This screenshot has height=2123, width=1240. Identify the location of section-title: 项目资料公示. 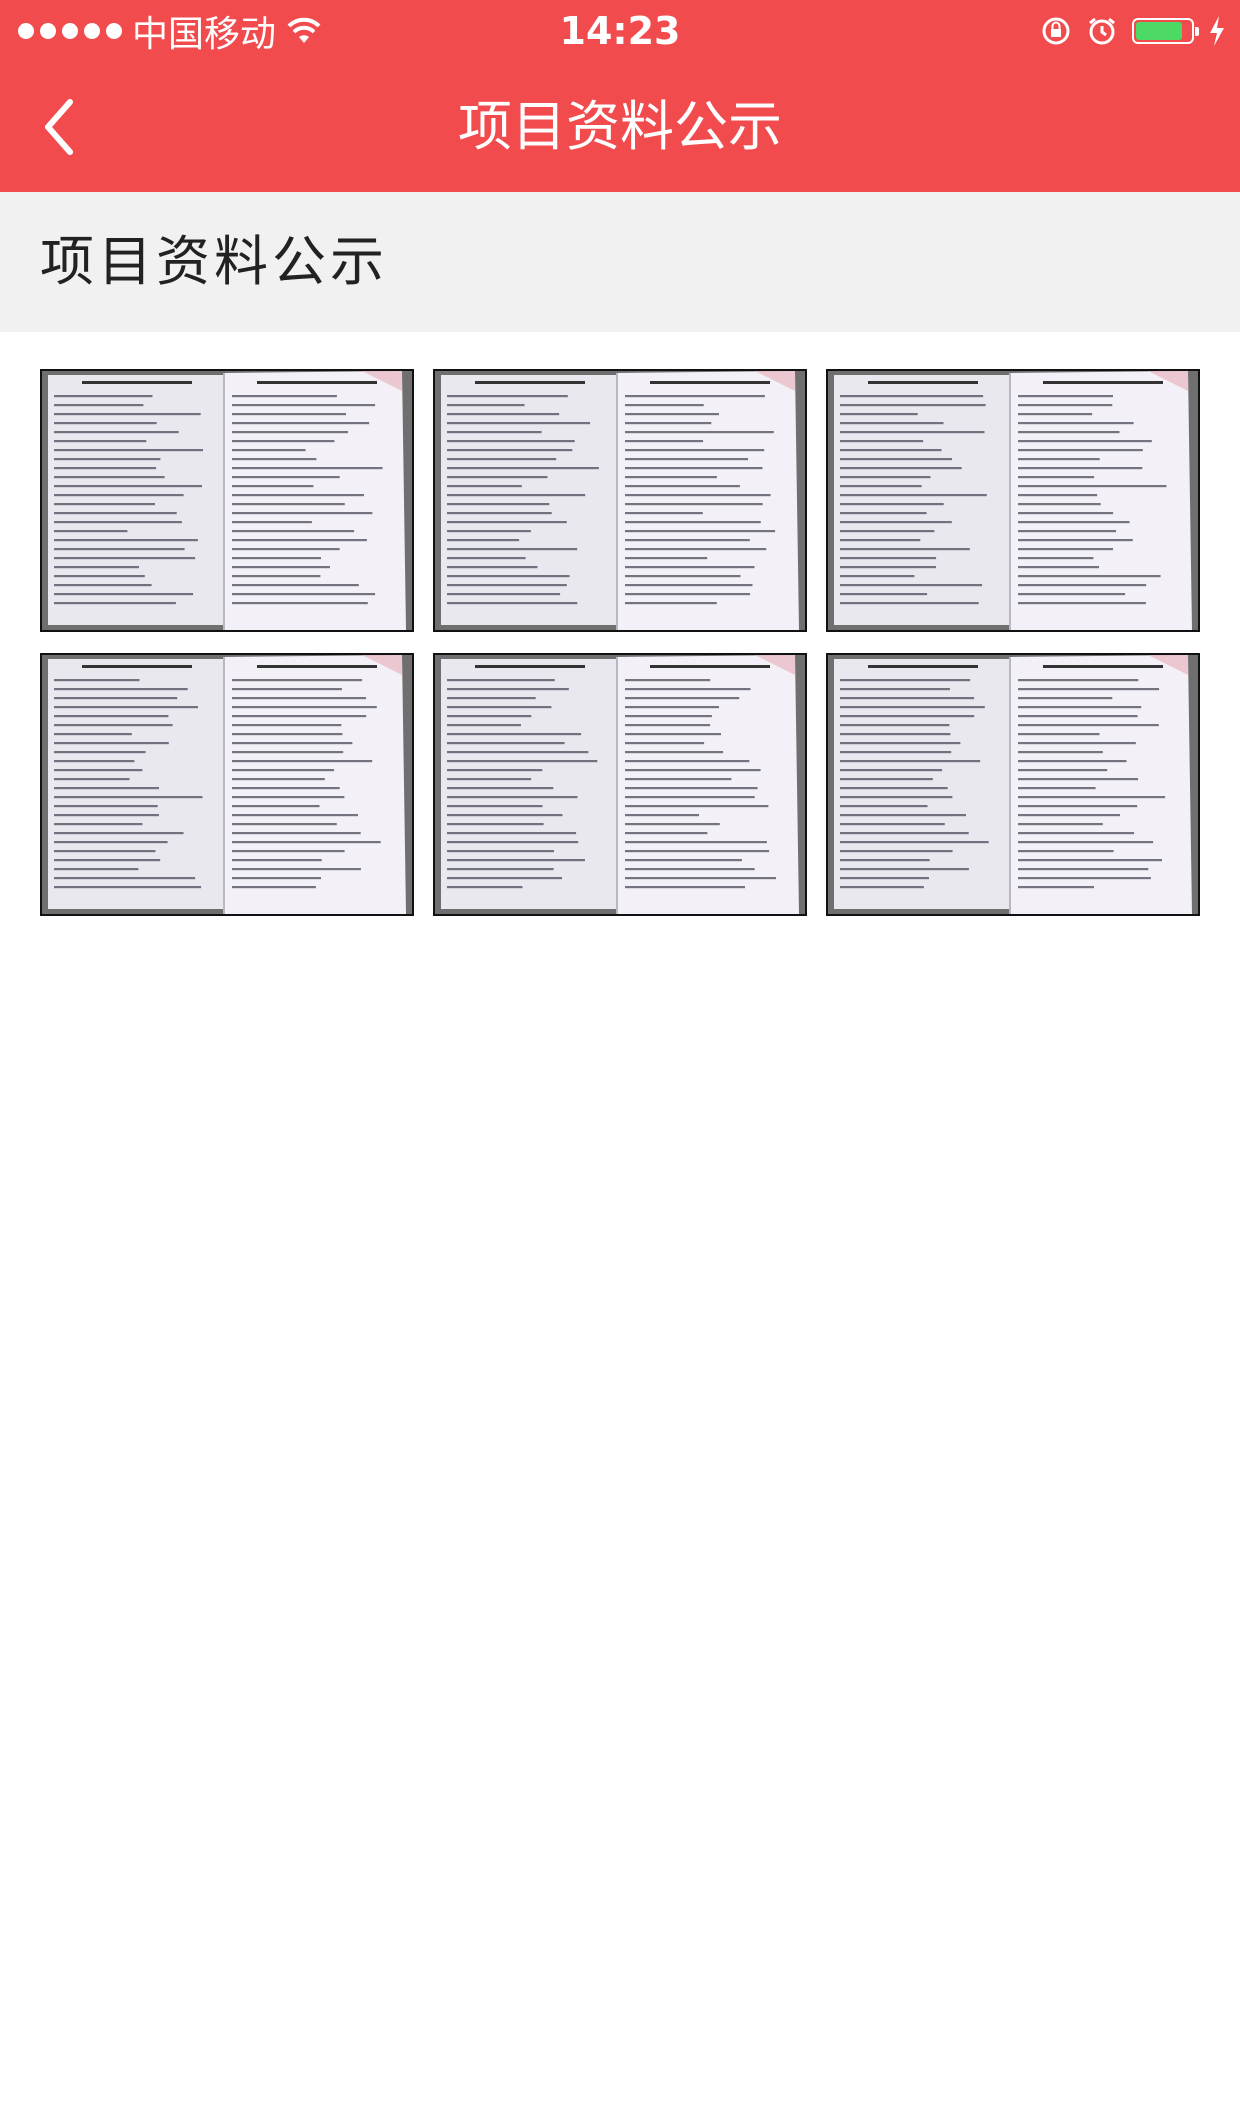
(214, 261).